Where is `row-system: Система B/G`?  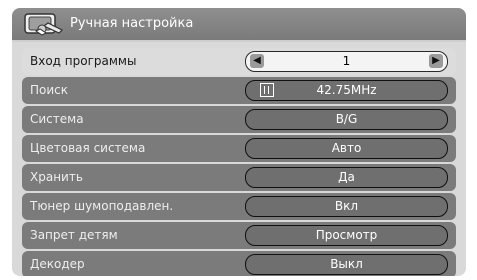
row-system: Система B/G is located at coordinates (239, 119).